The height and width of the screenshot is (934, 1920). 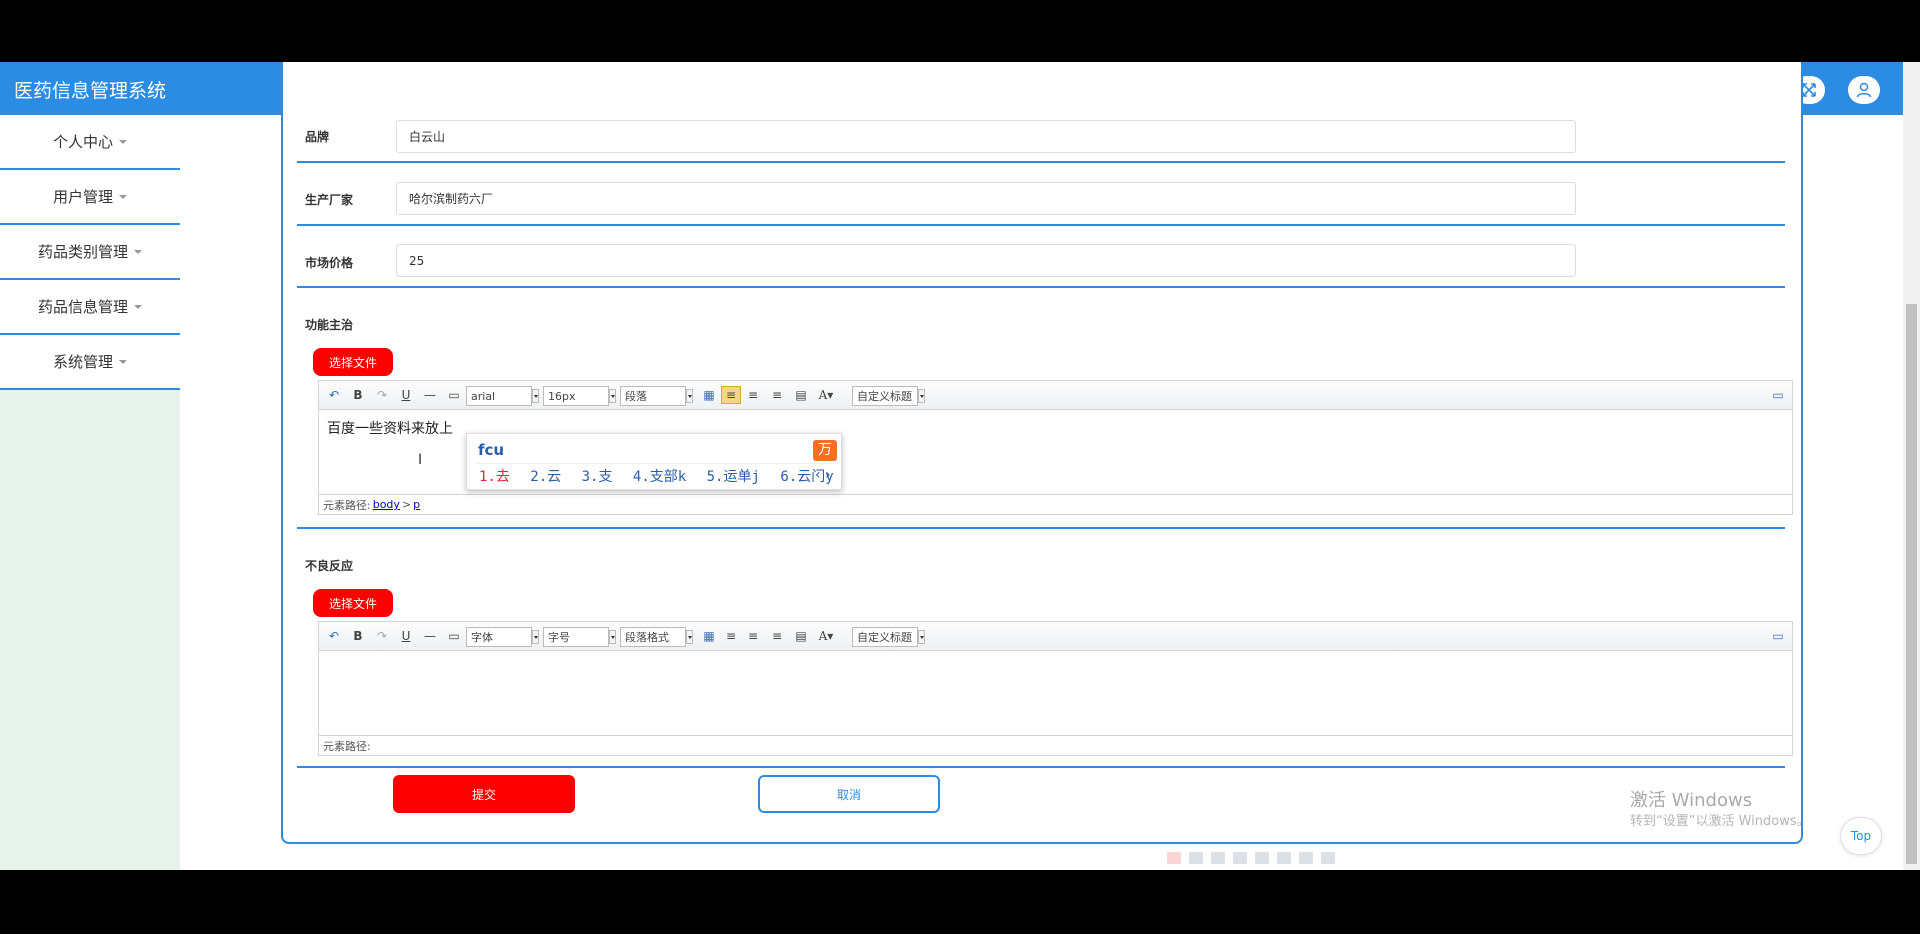 What do you see at coordinates (849, 794) in the screenshot?
I see `cancel-button: 取消` at bounding box center [849, 794].